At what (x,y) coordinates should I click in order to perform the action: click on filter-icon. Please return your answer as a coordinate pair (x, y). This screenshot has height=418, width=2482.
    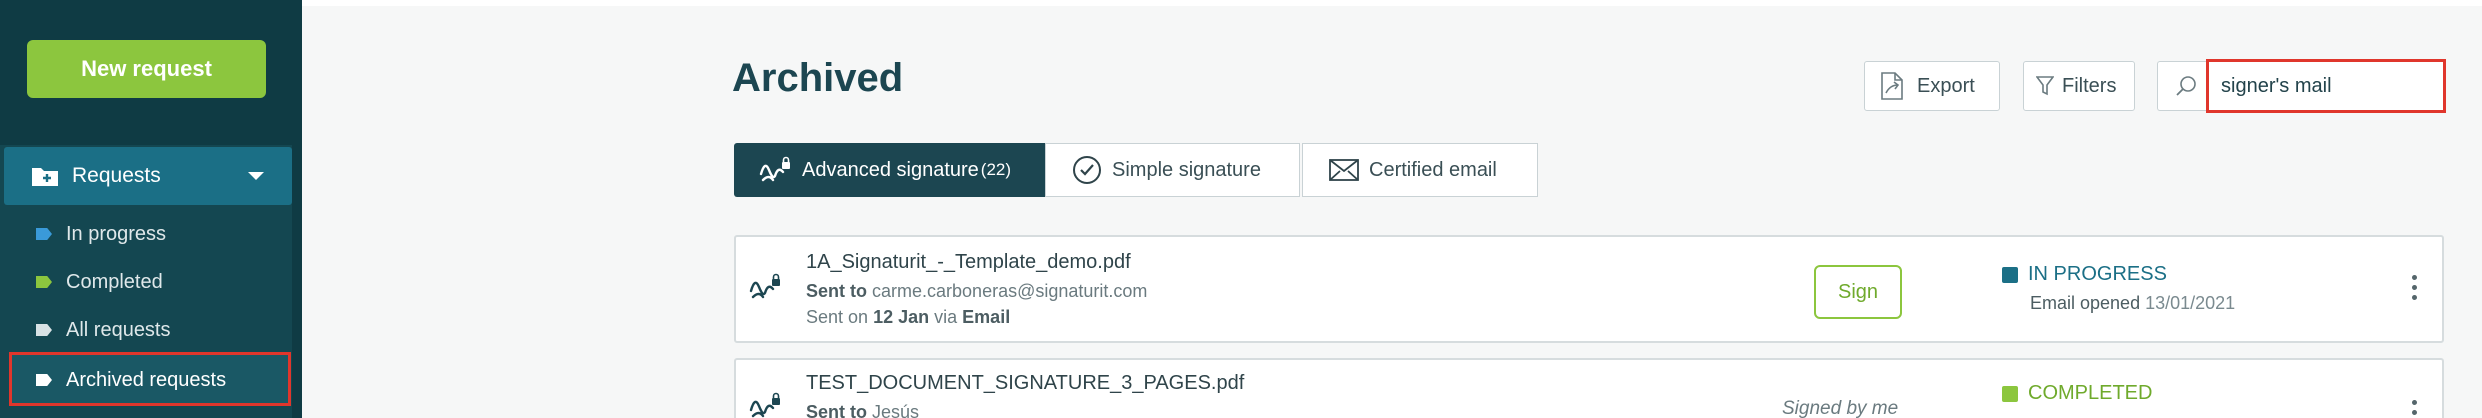
    Looking at the image, I should click on (2045, 86).